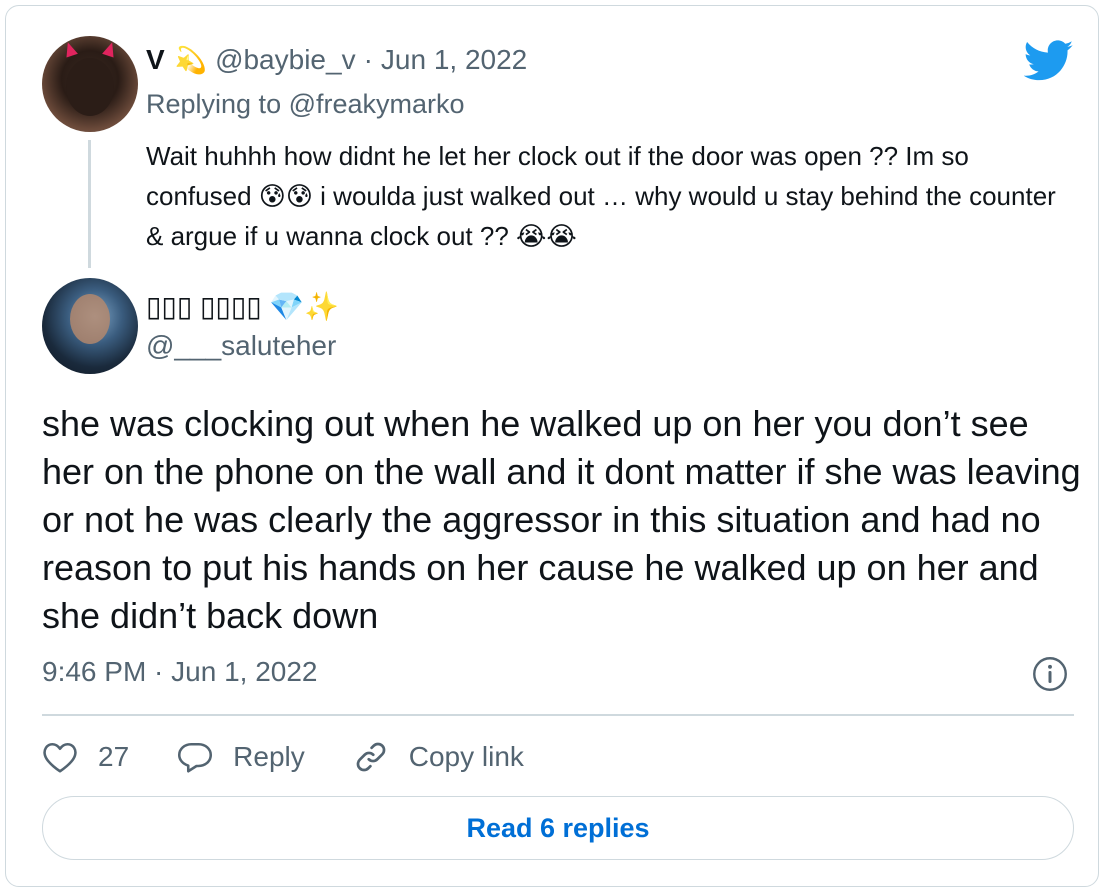 This screenshot has width=1106, height=894. What do you see at coordinates (242, 306) in the screenshot?
I see `author-display-name: ▯▯▯ ▯▯▯▯ 💎✨` at bounding box center [242, 306].